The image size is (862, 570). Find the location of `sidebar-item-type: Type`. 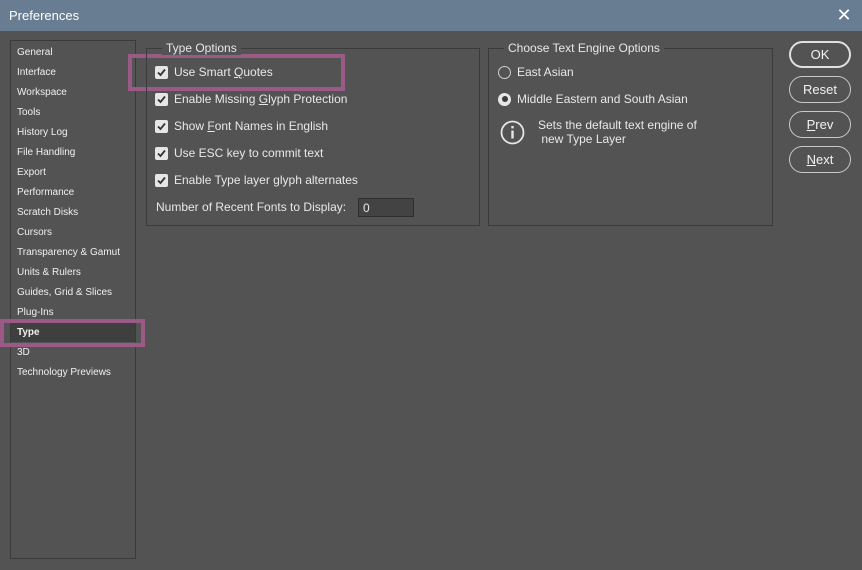

sidebar-item-type: Type is located at coordinates (73, 332).